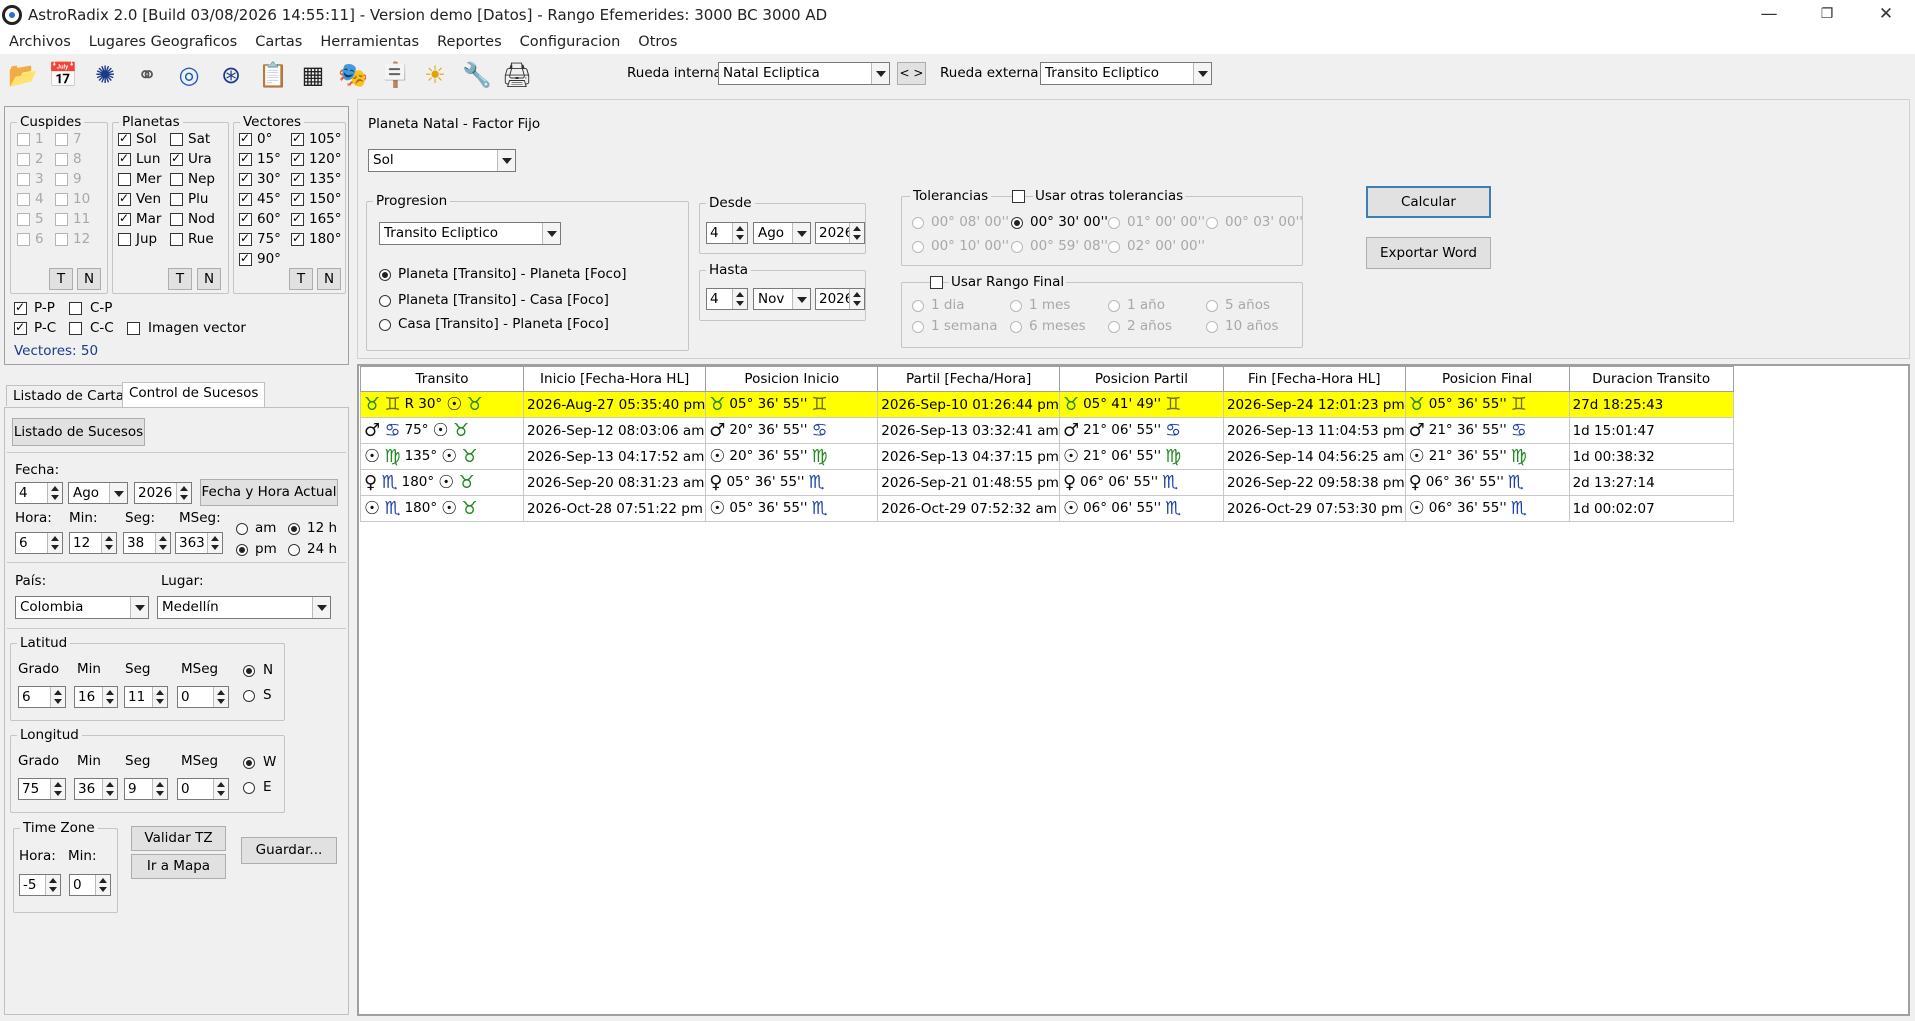  Describe the element at coordinates (1428, 202) in the screenshot. I see `calcular-button: Calcular` at that location.